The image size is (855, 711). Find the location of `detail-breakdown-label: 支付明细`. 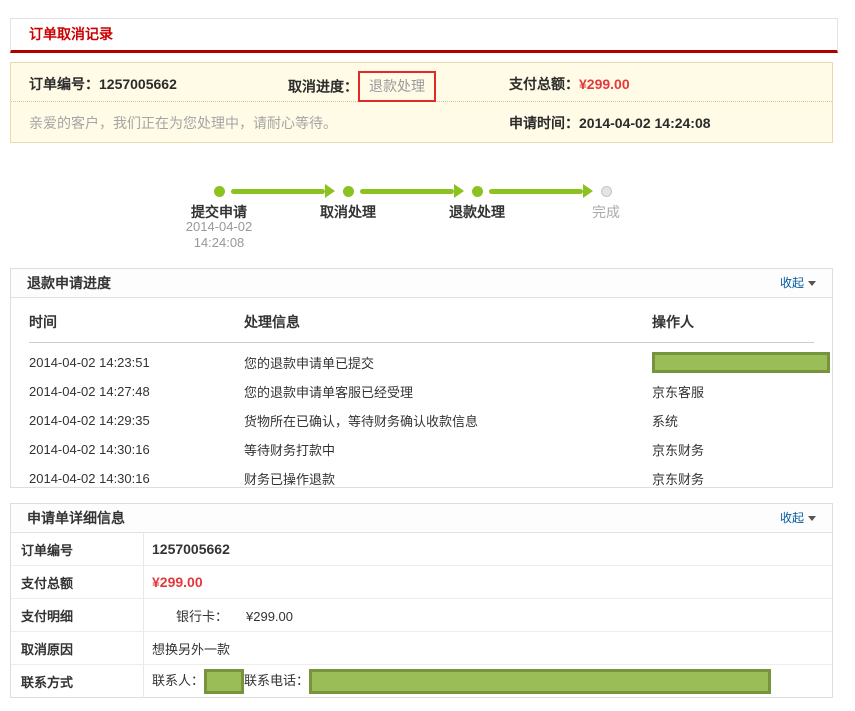

detail-breakdown-label: 支付明细 is located at coordinates (77, 615).